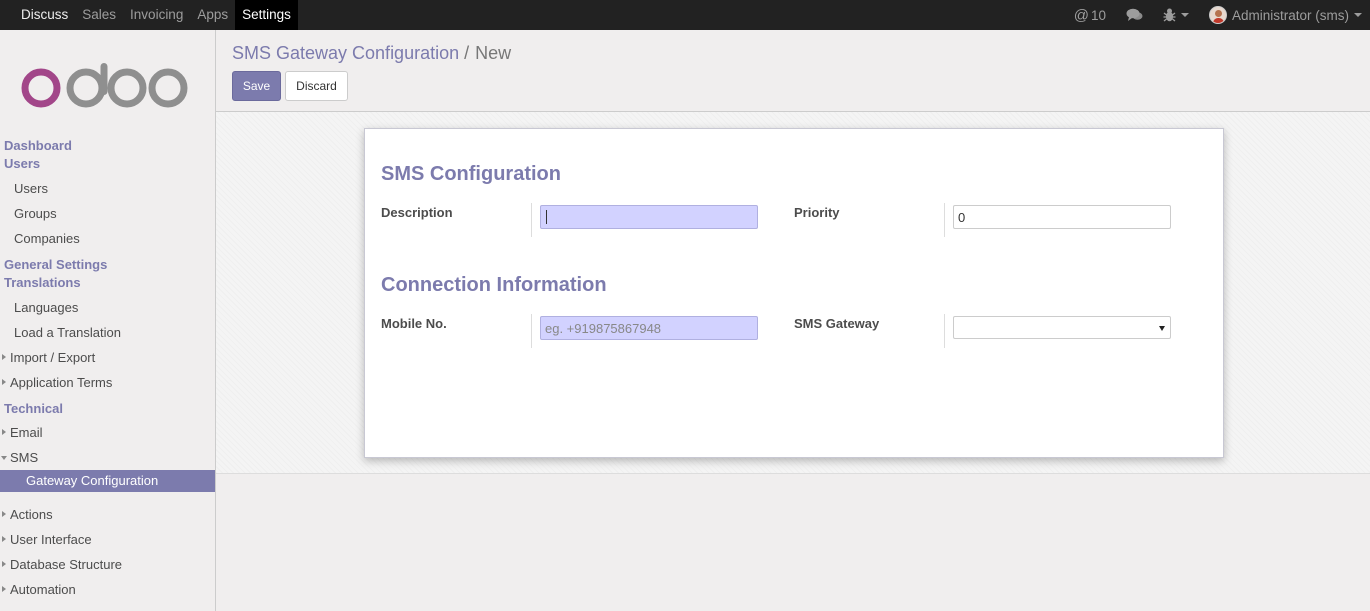  What do you see at coordinates (649, 328) in the screenshot?
I see `mobile-input` at bounding box center [649, 328].